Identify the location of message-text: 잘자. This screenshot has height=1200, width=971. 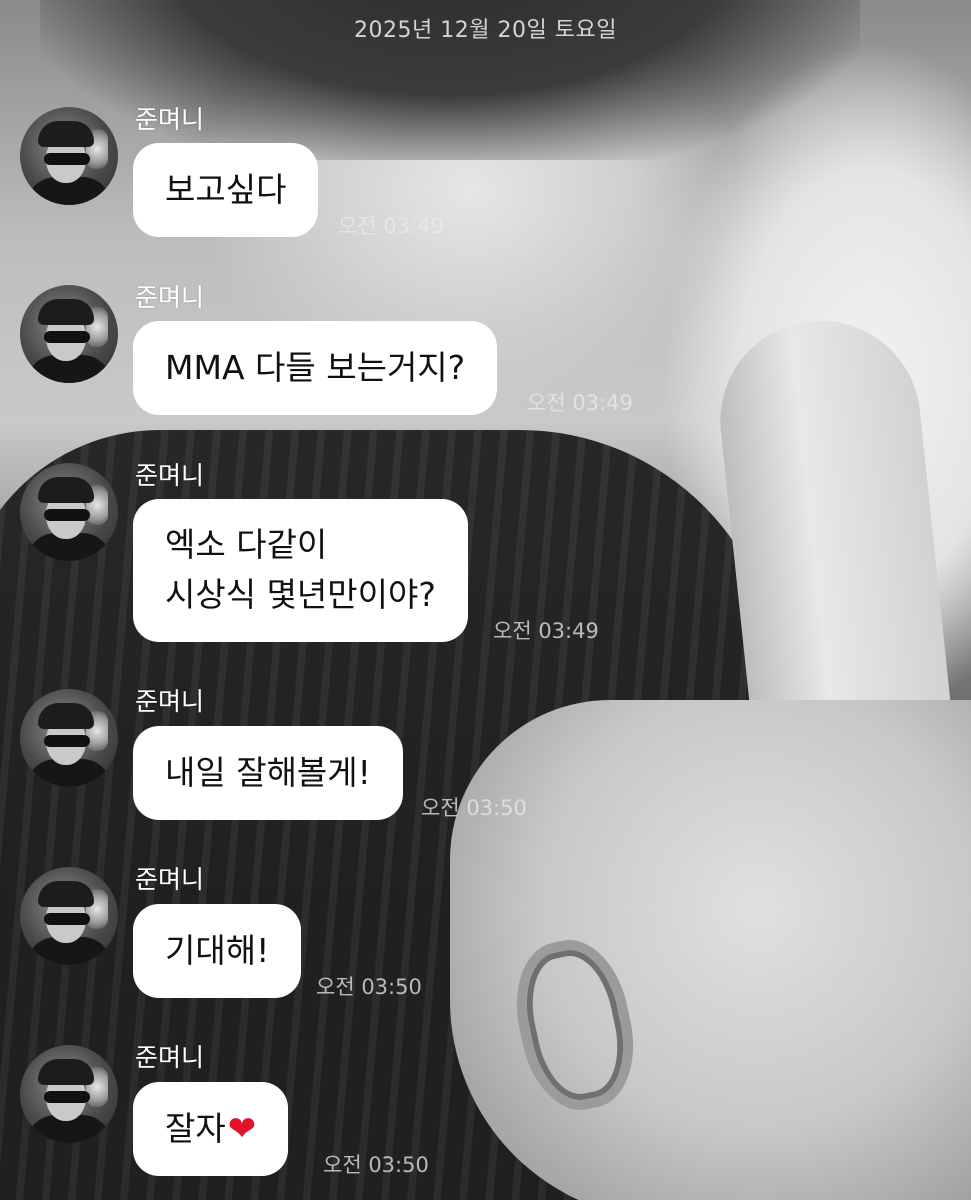
(195, 1128).